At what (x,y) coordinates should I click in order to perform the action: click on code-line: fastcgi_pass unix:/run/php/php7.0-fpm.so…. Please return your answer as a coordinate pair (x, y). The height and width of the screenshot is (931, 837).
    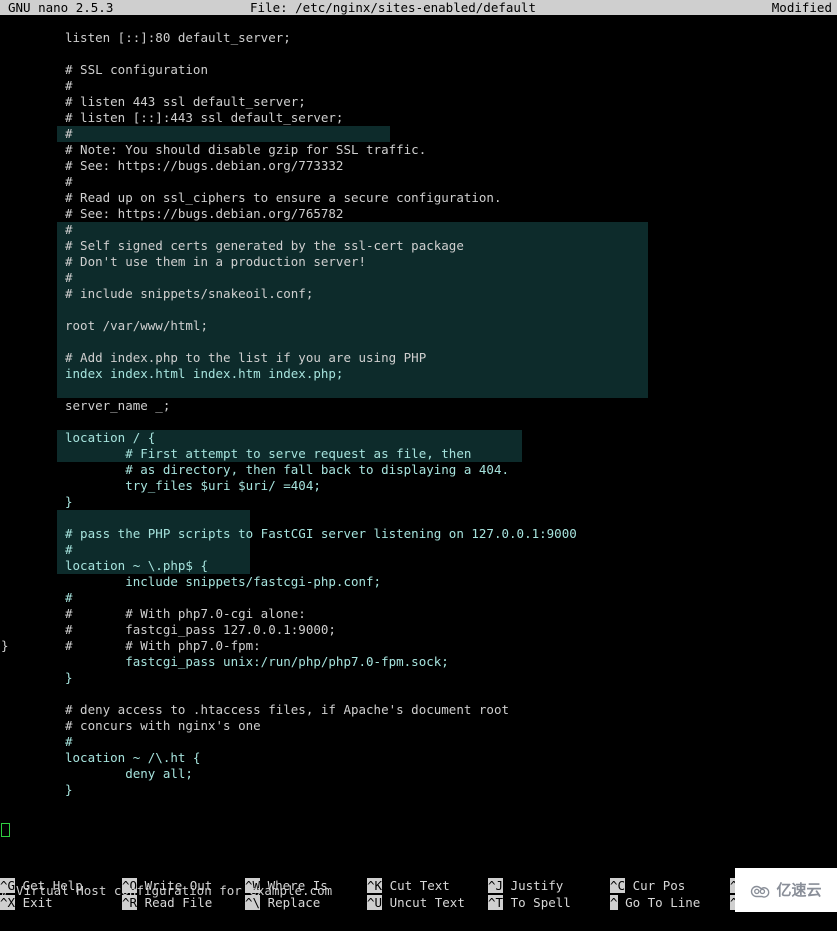
    Looking at the image, I should click on (224, 662).